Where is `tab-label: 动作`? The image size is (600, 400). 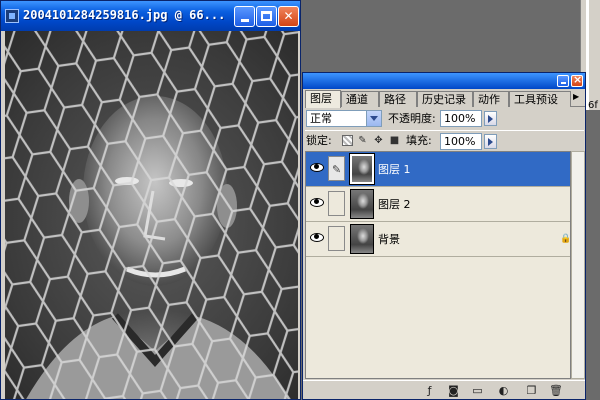 tab-label: 动作 is located at coordinates (489, 99).